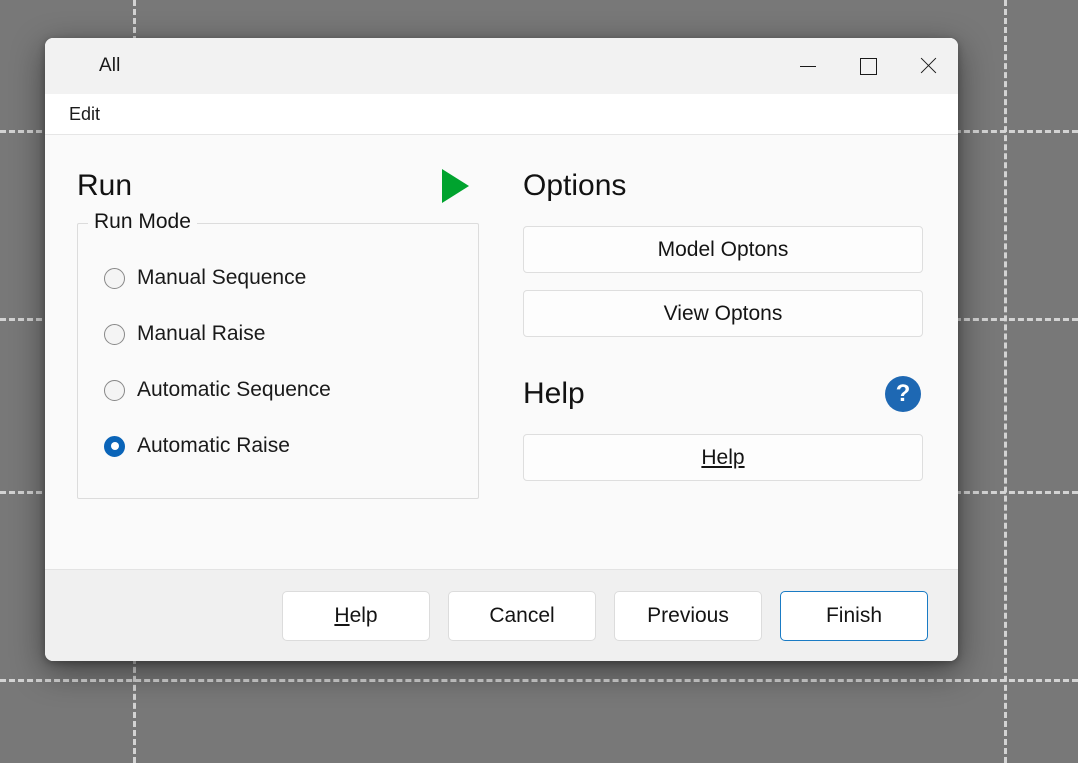 The image size is (1078, 763). What do you see at coordinates (501, 66) in the screenshot?
I see `title-bar: All` at bounding box center [501, 66].